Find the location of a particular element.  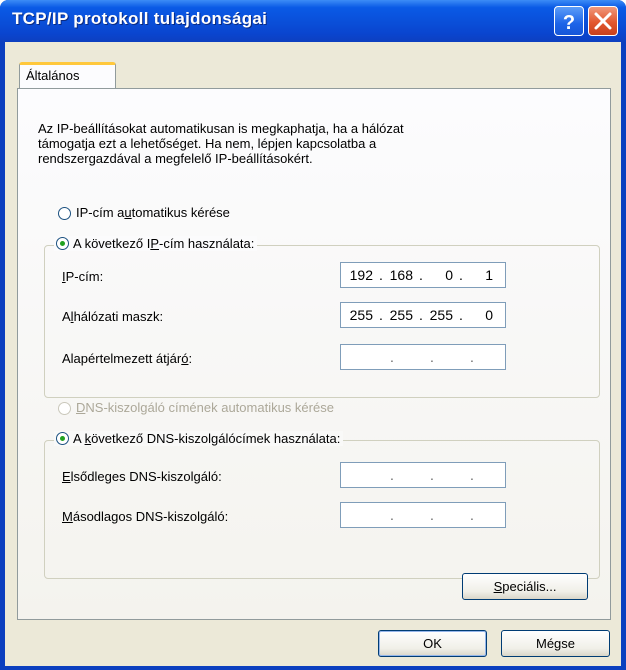

alternate-dns-input: . . . is located at coordinates (423, 515).